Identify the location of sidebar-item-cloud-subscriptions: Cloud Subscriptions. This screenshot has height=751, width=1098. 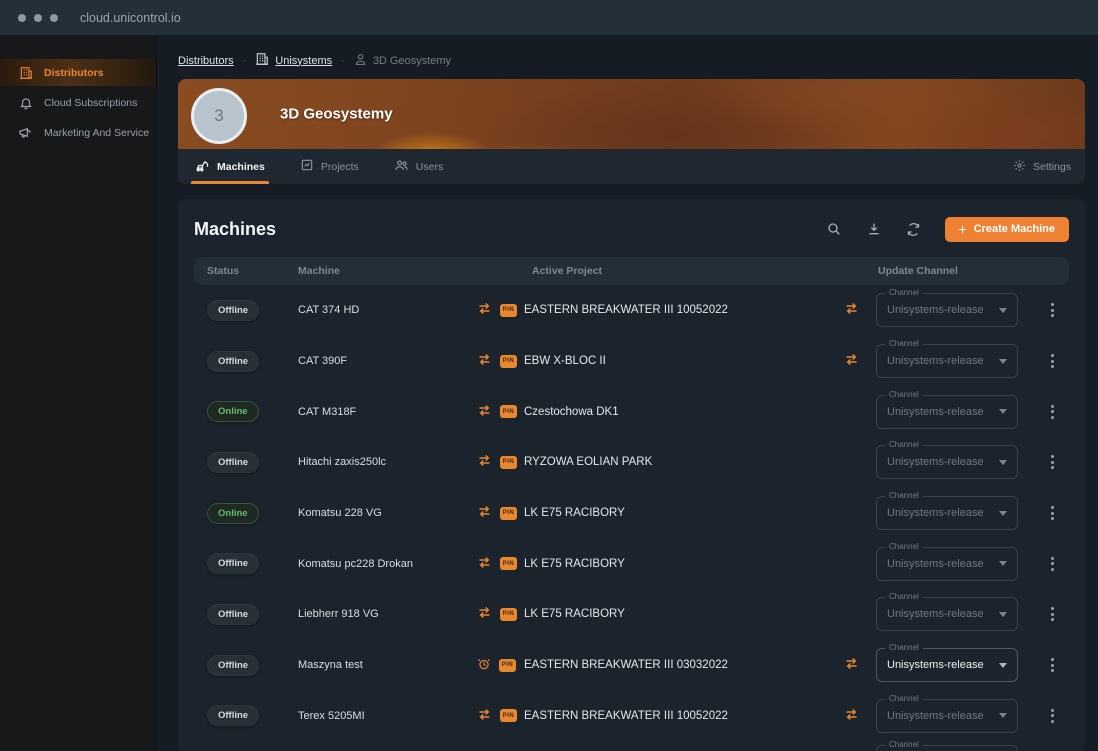
(78, 102).